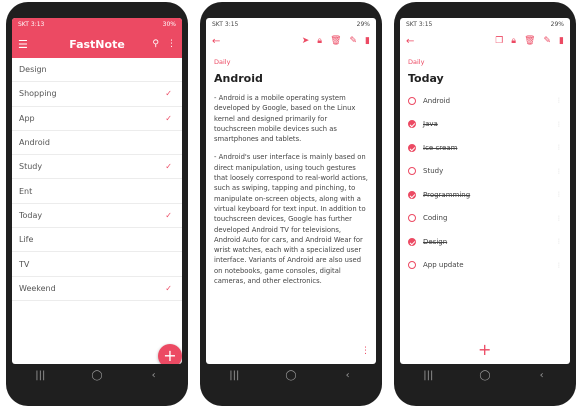 Image resolution: width=580 pixels, height=410 pixels. I want to click on status-bar: SKT 3:13 30%, so click(97, 24).